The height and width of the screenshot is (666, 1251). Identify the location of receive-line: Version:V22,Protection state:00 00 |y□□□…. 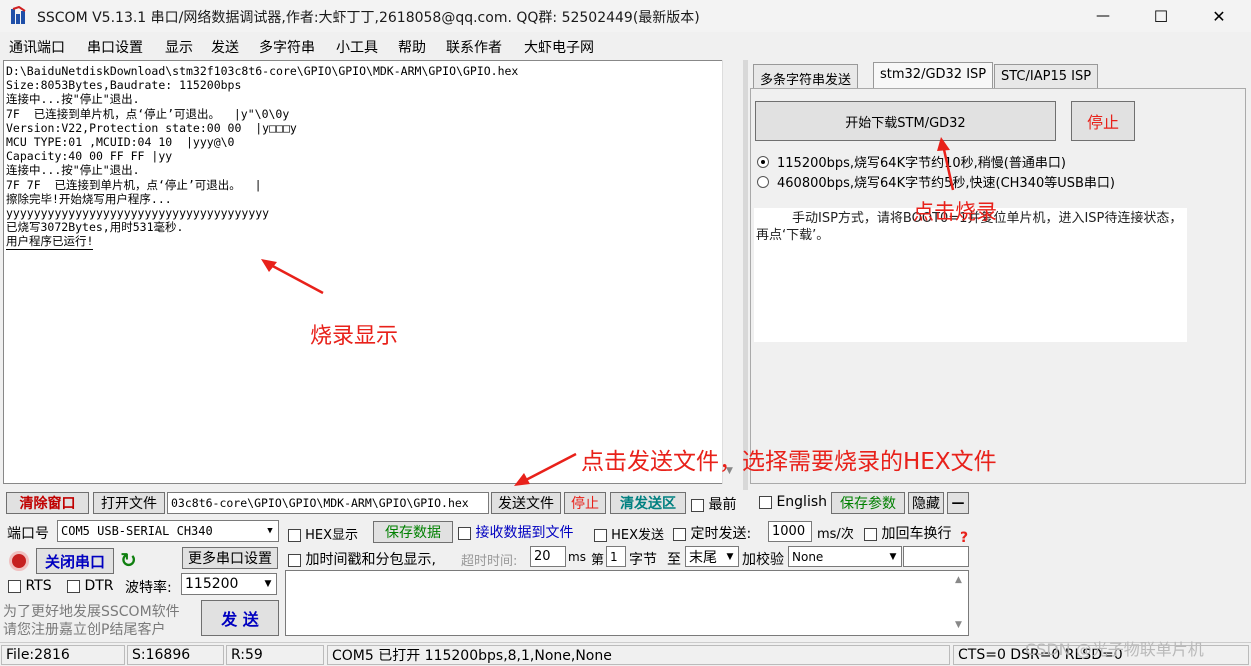
(151, 127).